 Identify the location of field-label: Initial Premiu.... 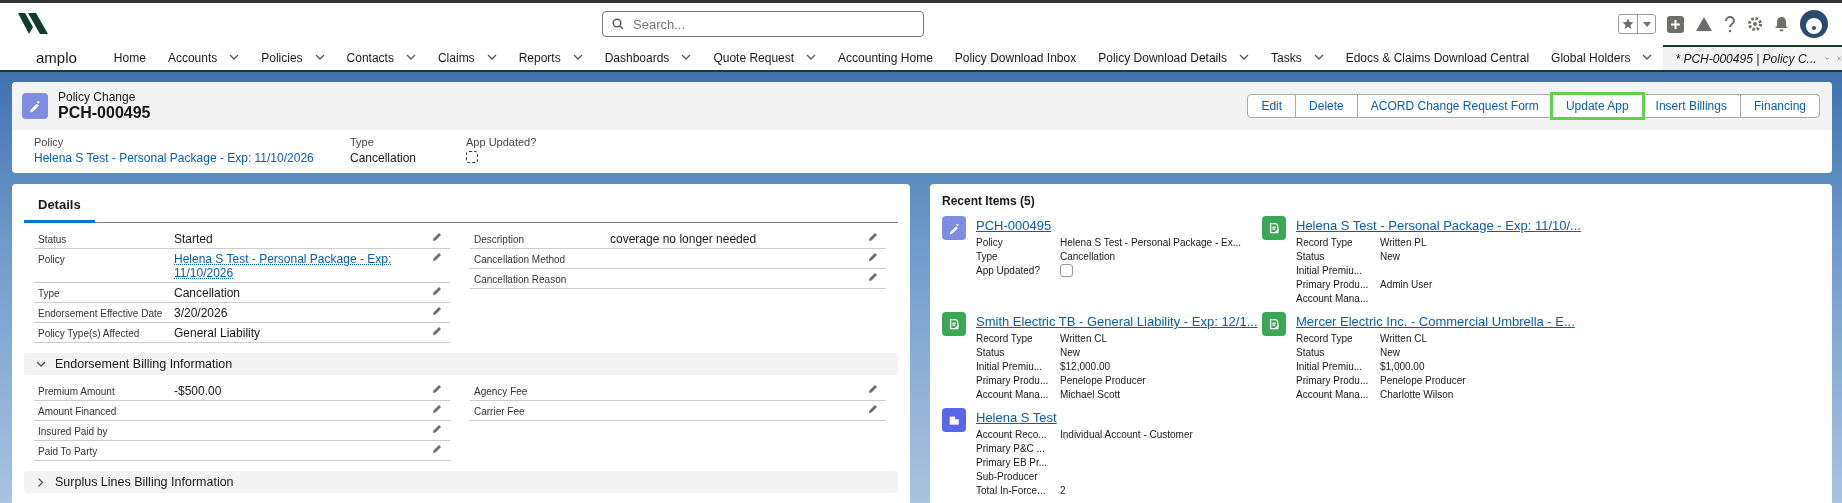
(1330, 271).